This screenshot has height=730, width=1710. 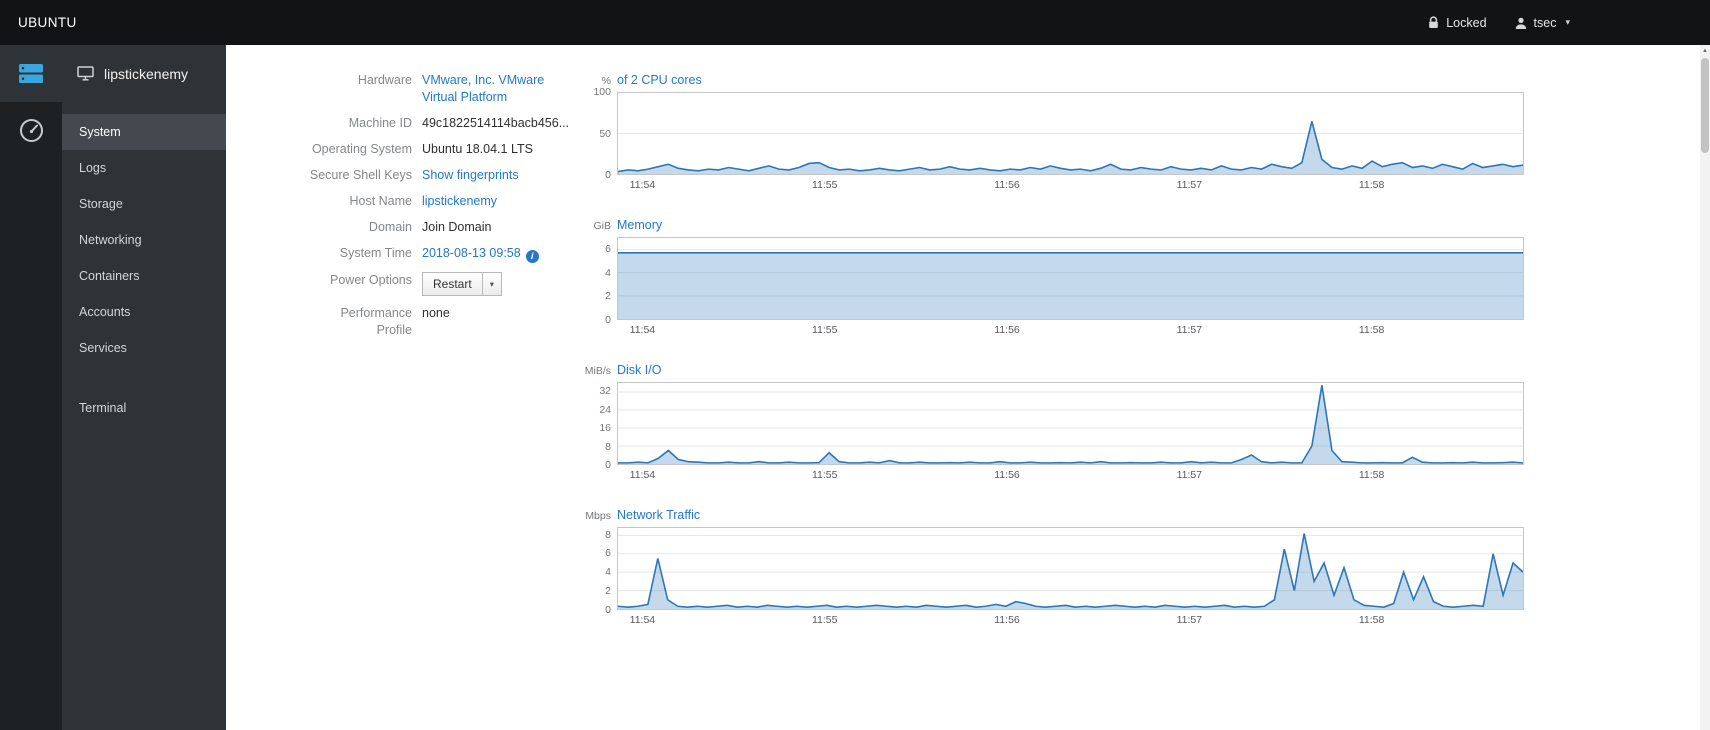 I want to click on info-value-text: none, so click(x=436, y=313).